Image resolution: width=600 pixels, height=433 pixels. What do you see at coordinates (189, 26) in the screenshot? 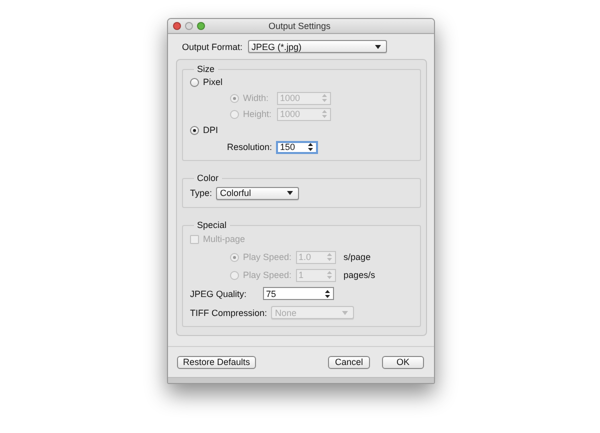
I see `minimize-button` at bounding box center [189, 26].